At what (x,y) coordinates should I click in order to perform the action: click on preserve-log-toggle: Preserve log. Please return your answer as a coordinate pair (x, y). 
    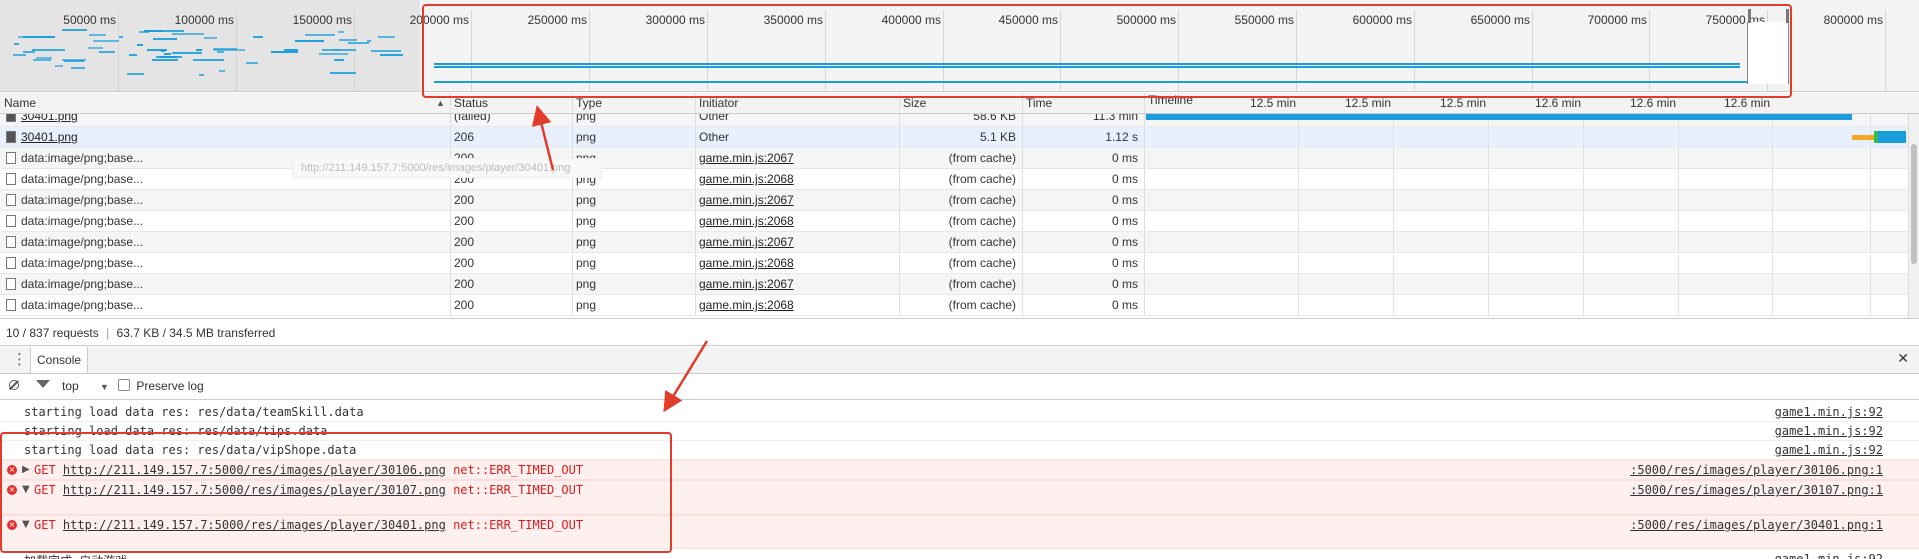
    Looking at the image, I should click on (161, 386).